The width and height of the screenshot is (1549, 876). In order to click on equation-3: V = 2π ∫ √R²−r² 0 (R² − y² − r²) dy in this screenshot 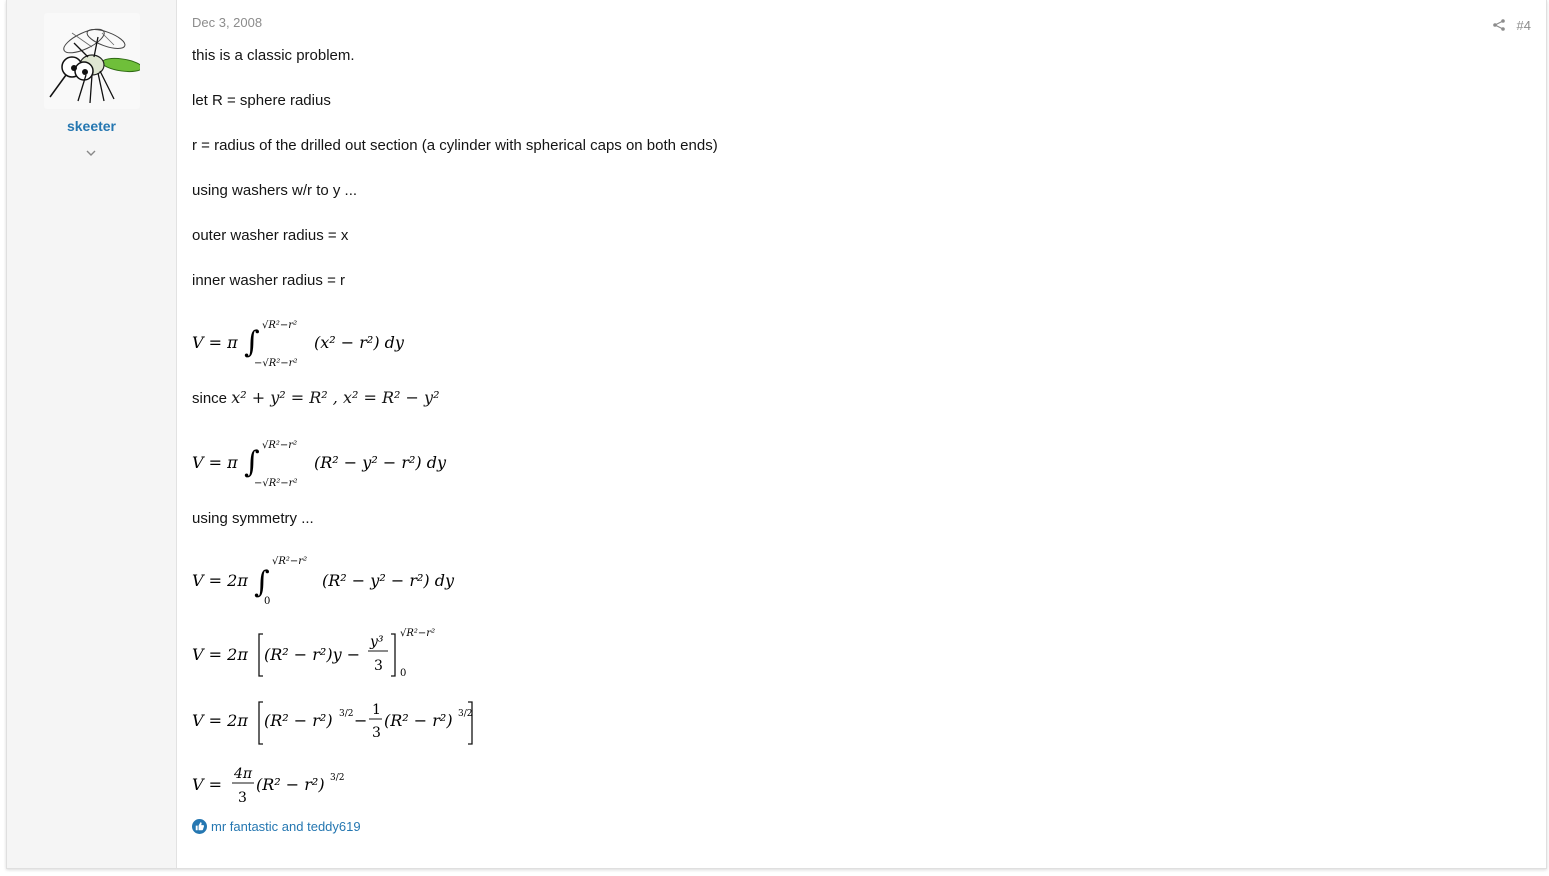, I will do `click(352, 579)`.